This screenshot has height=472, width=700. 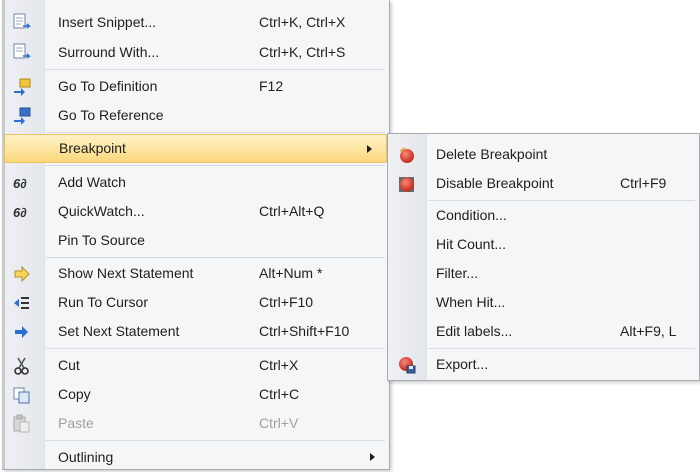 I want to click on menu-item-go-to-reference: Go To Reference, so click(x=195, y=115).